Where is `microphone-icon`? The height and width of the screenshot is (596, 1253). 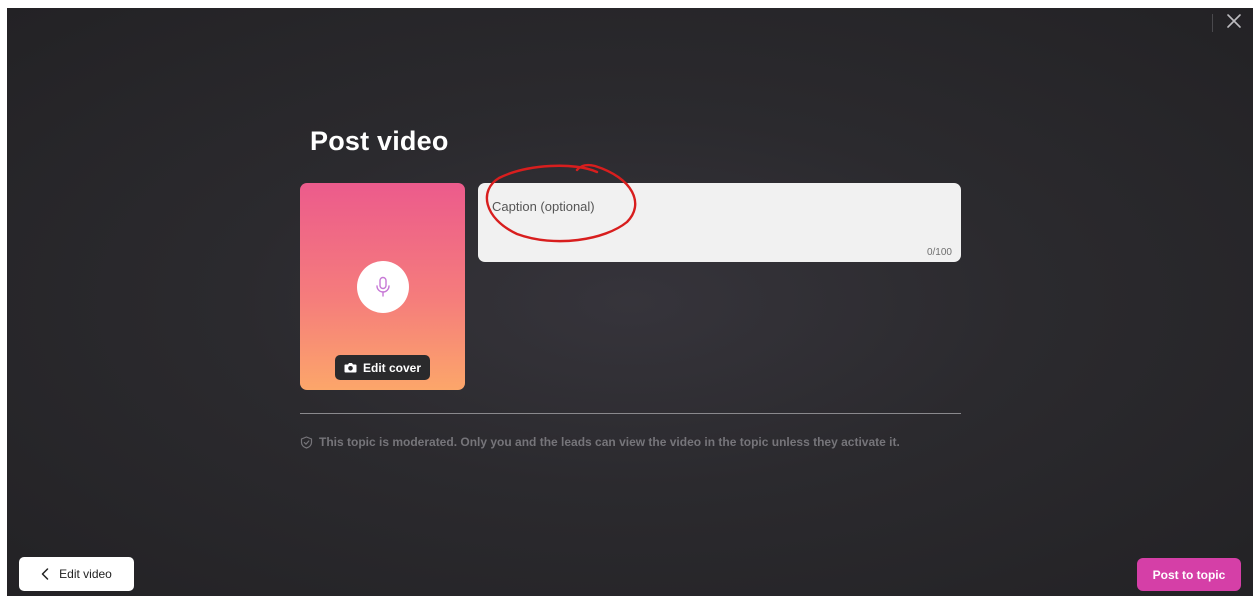
microphone-icon is located at coordinates (383, 286).